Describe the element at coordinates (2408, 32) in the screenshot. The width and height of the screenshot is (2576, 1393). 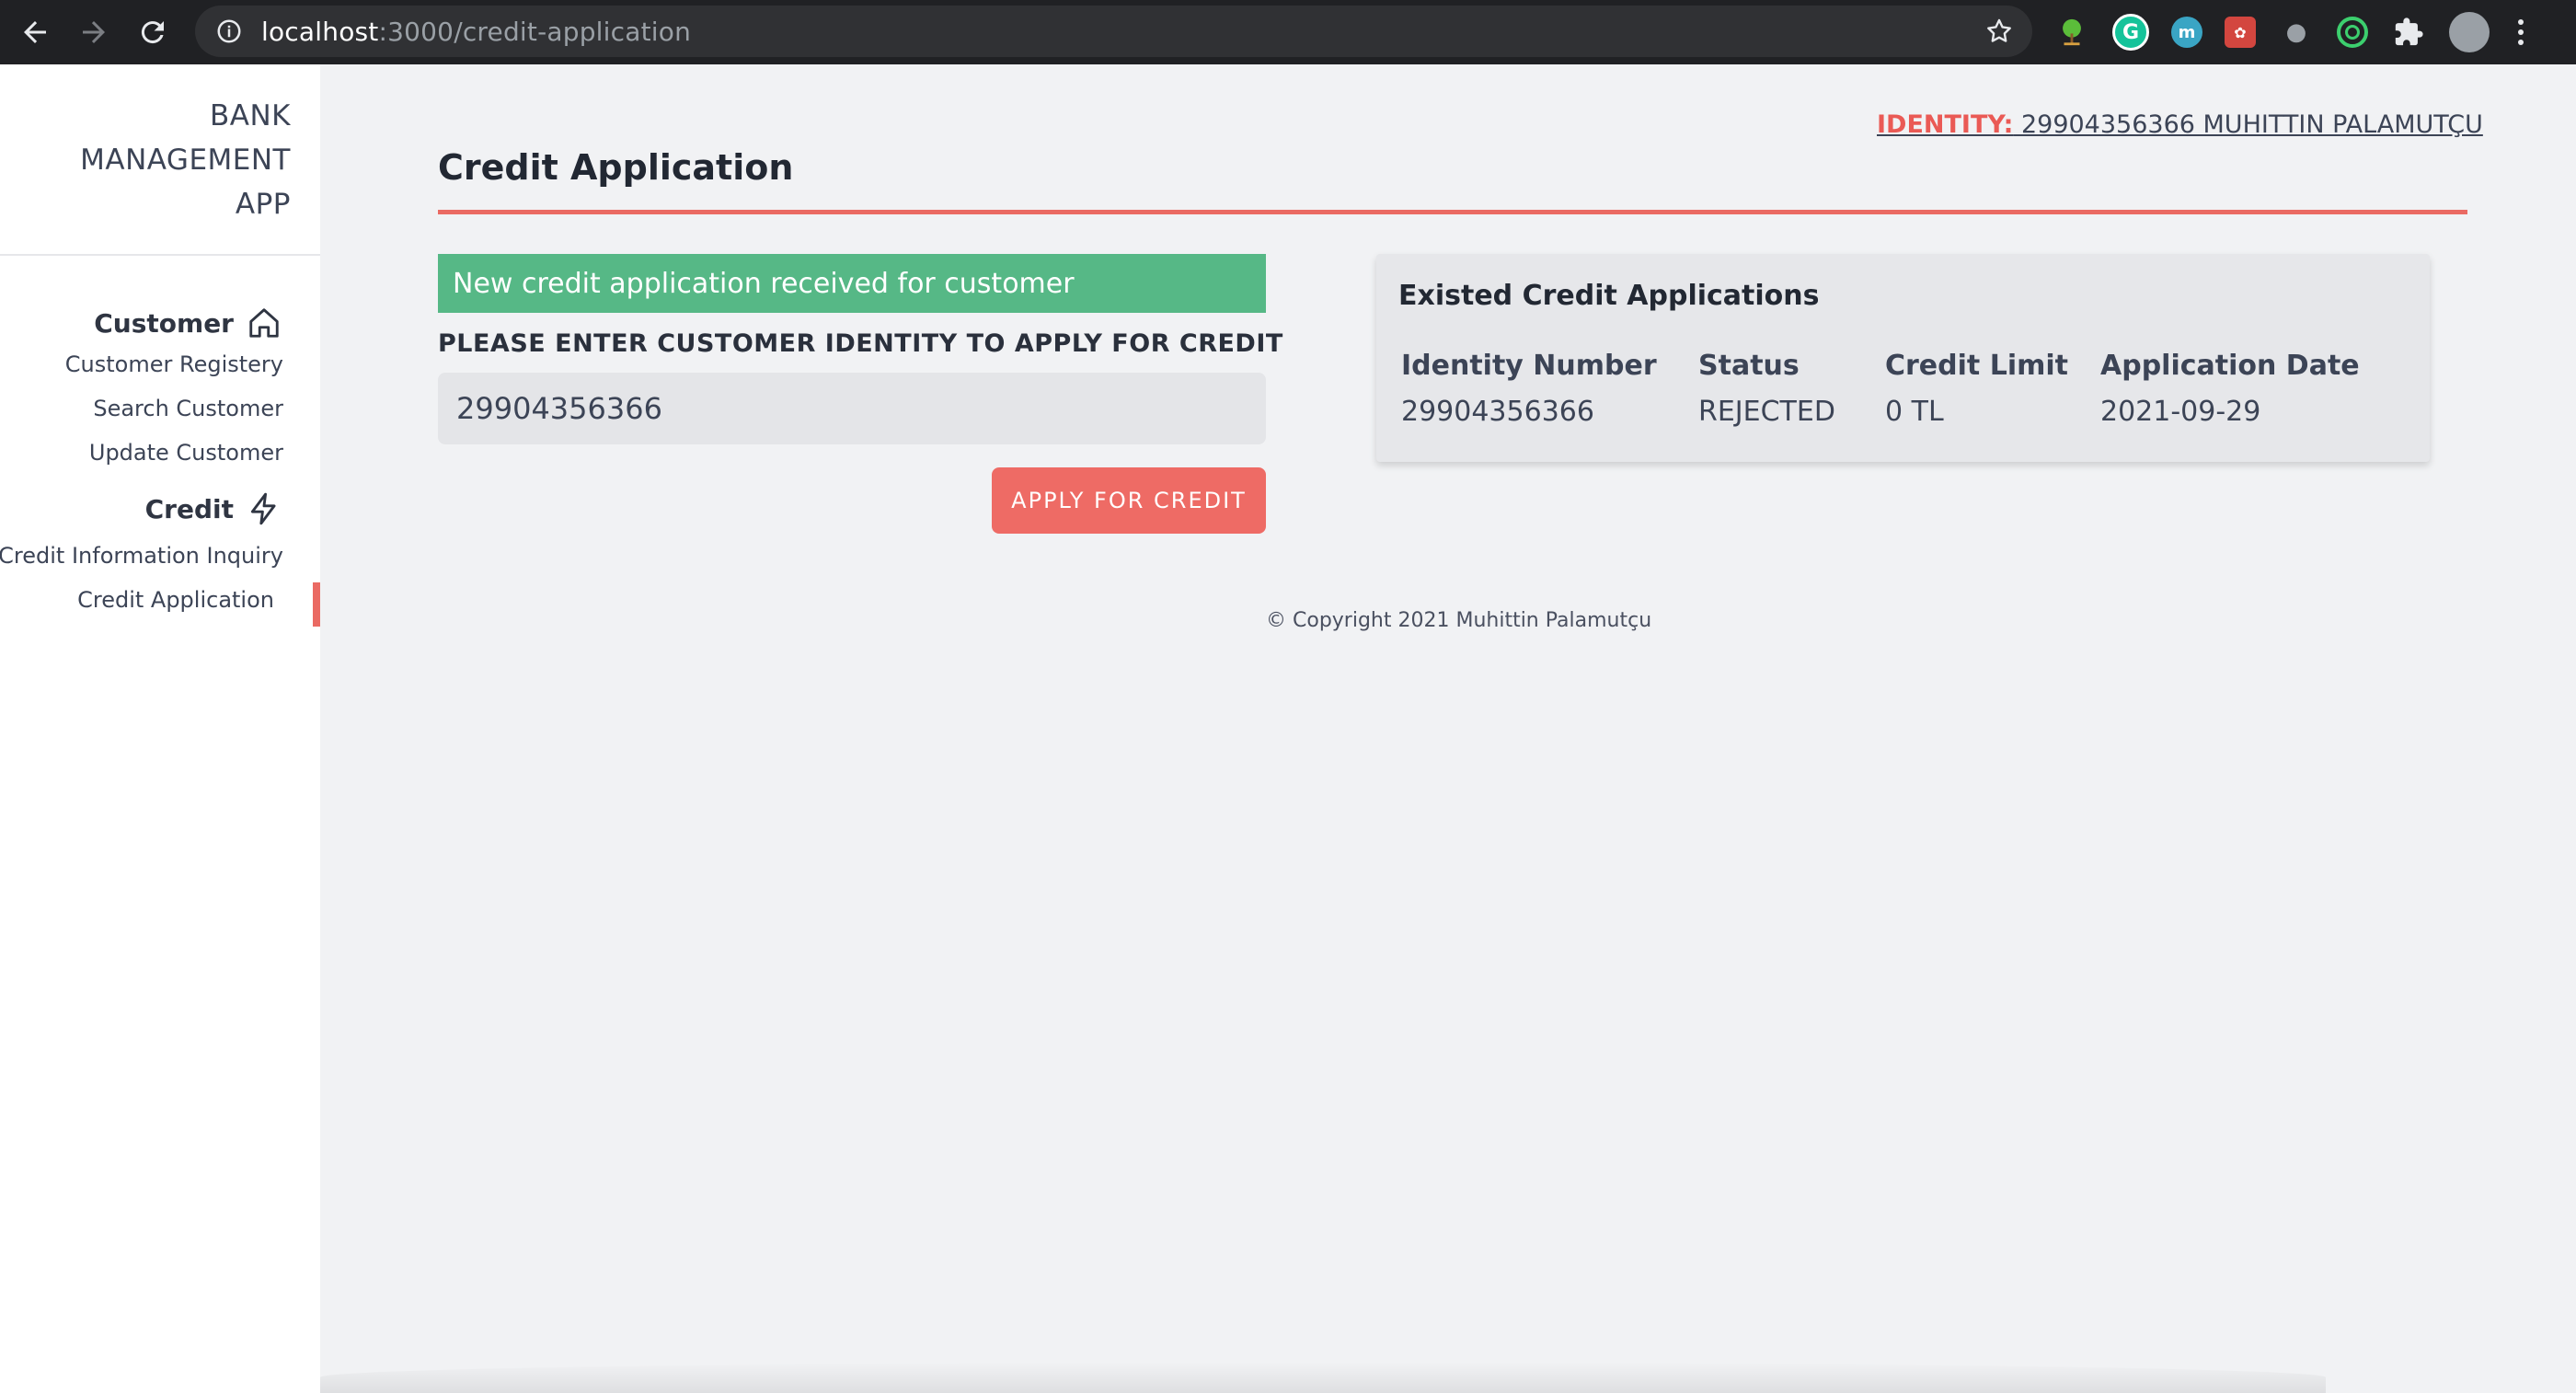
I see `extensions-puzzle-icon` at that location.